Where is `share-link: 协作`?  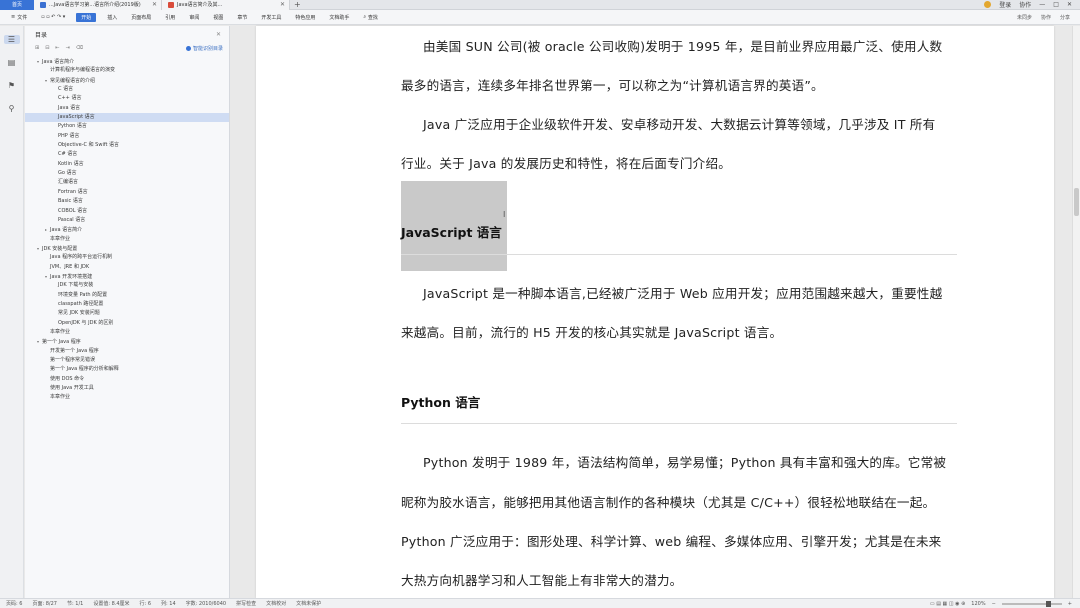 share-link: 协作 is located at coordinates (1025, 4).